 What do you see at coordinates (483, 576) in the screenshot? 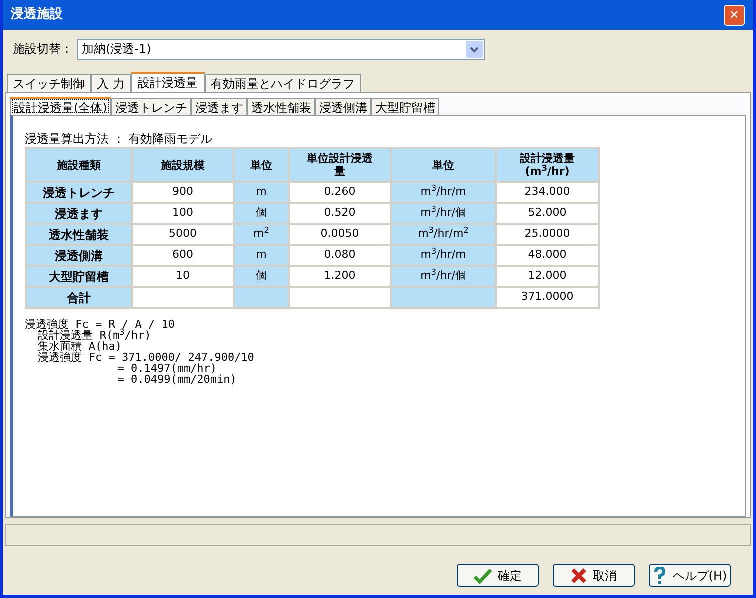
I see `check-icon` at bounding box center [483, 576].